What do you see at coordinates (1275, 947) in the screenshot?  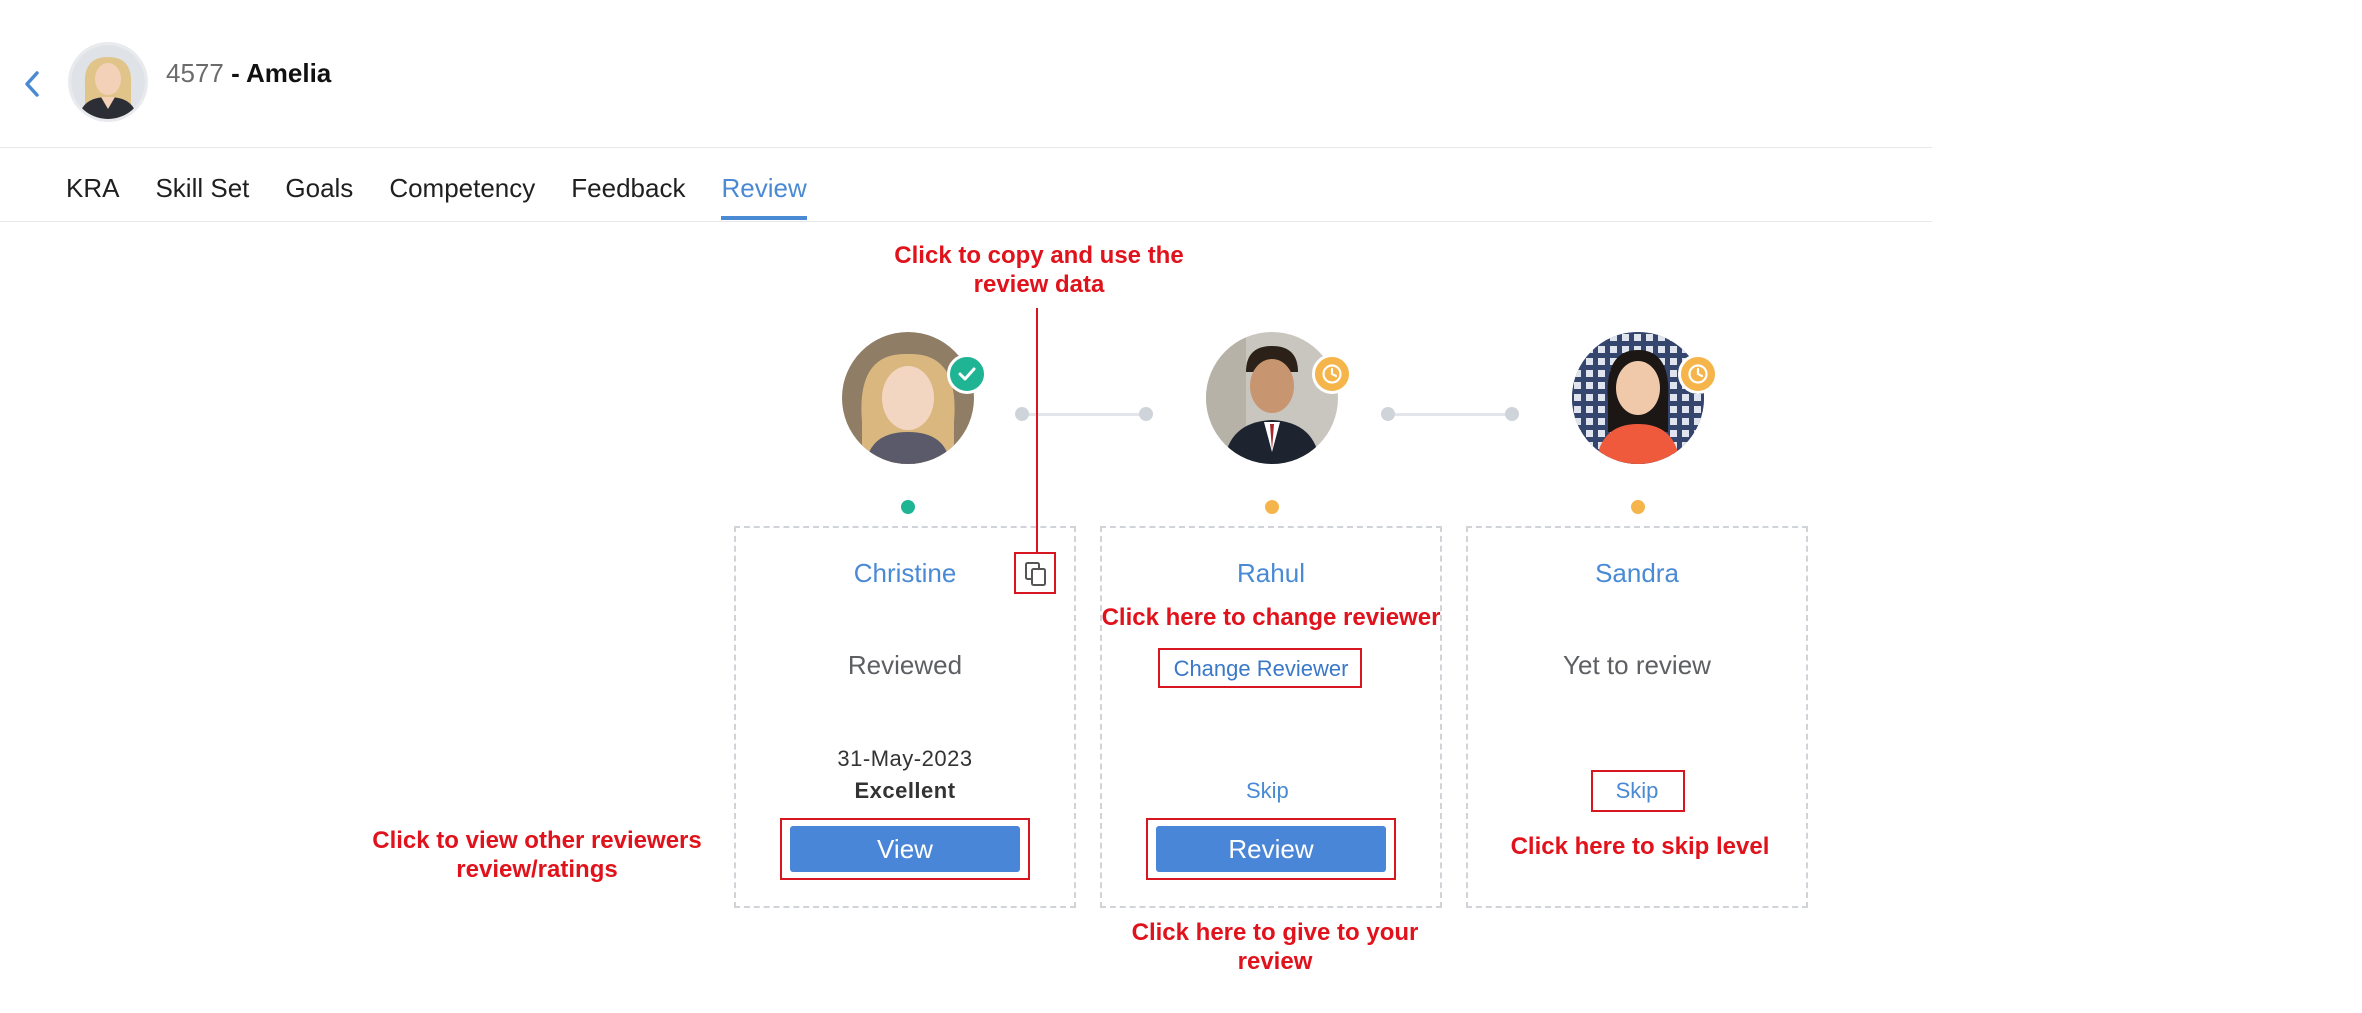 I see `annotation-review: Click here to give to your review` at bounding box center [1275, 947].